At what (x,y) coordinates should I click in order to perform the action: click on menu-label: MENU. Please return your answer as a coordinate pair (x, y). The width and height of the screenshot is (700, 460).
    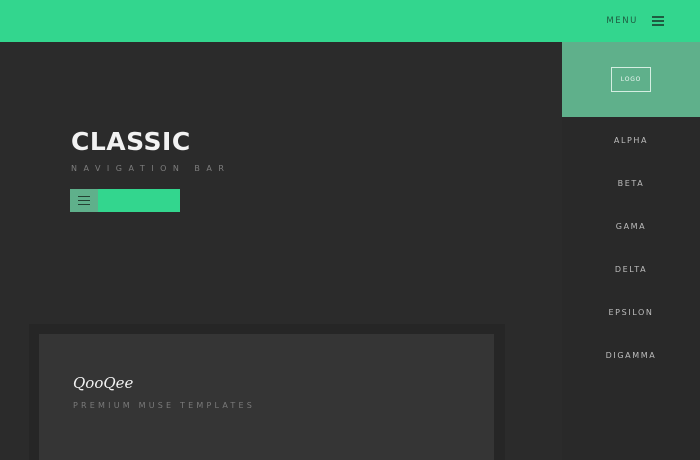
    Looking at the image, I should click on (622, 21).